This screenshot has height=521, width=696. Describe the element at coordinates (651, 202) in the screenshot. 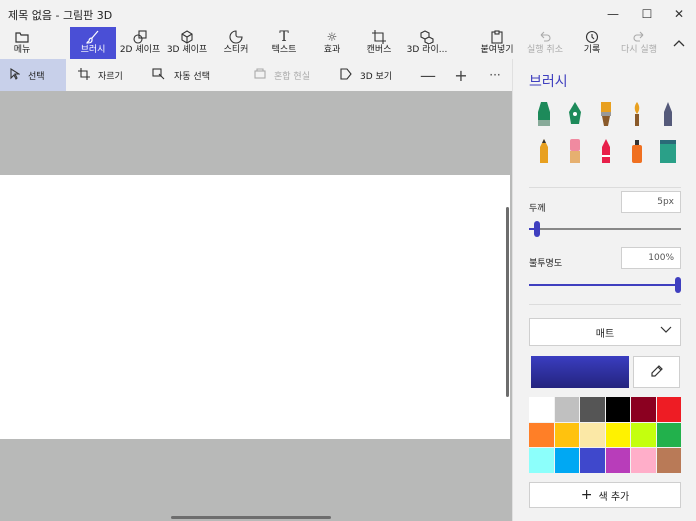

I see `thickness-input: 5px` at that location.